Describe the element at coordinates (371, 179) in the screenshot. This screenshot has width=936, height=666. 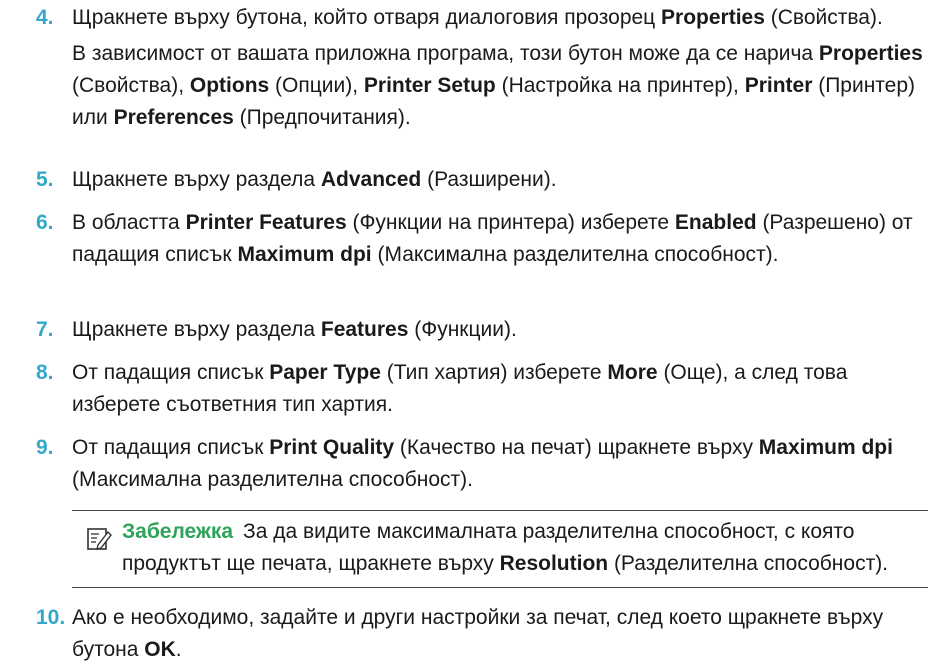
I see `ui-term: Advanced` at that location.